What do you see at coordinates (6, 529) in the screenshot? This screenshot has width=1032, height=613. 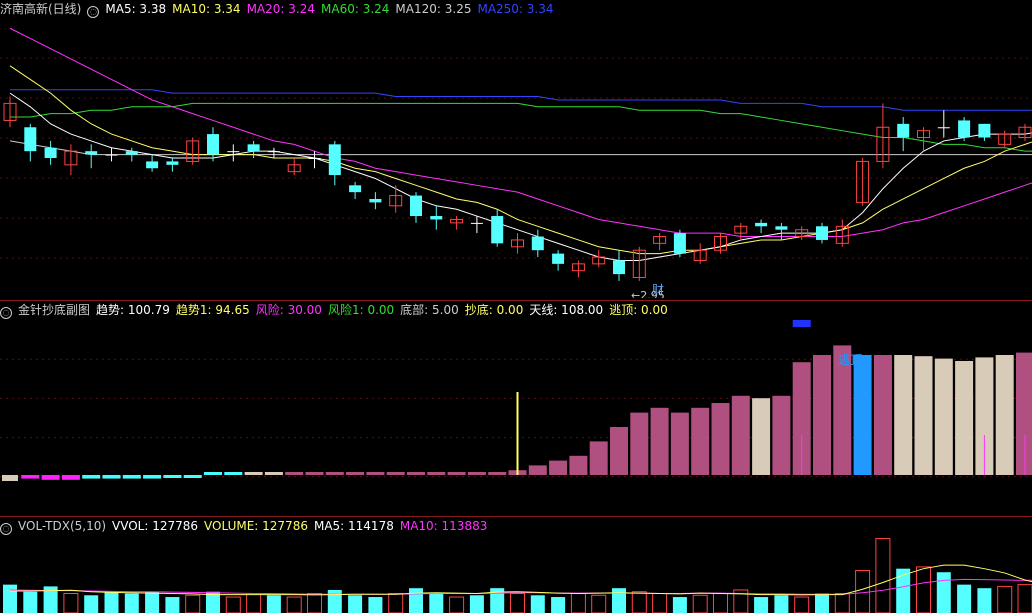 I see `volume-circle-icon: ◌` at bounding box center [6, 529].